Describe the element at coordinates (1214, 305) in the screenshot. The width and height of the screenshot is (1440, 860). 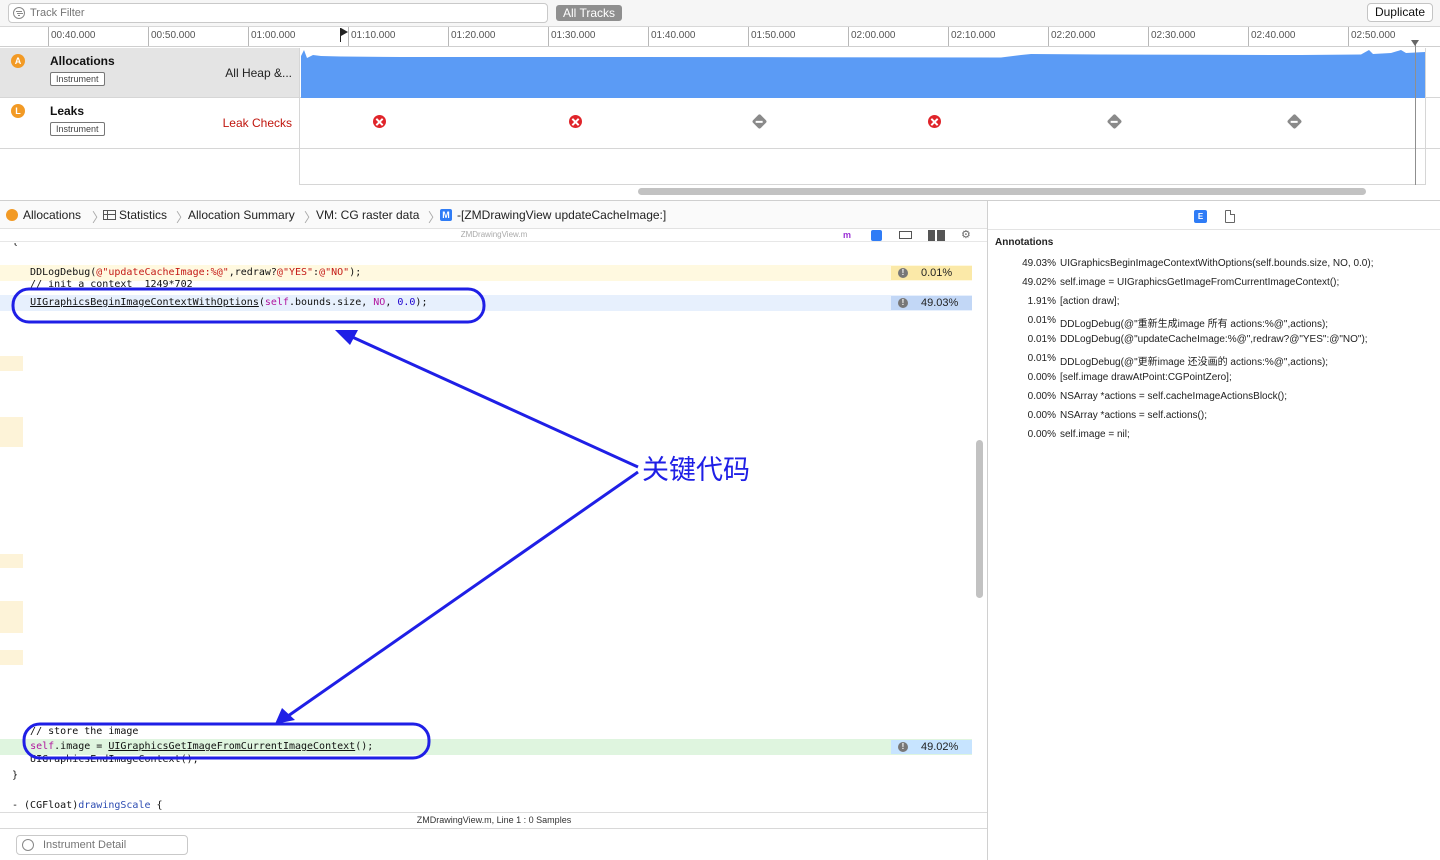
I see `annotation-row: 1.91% [action draw];` at that location.